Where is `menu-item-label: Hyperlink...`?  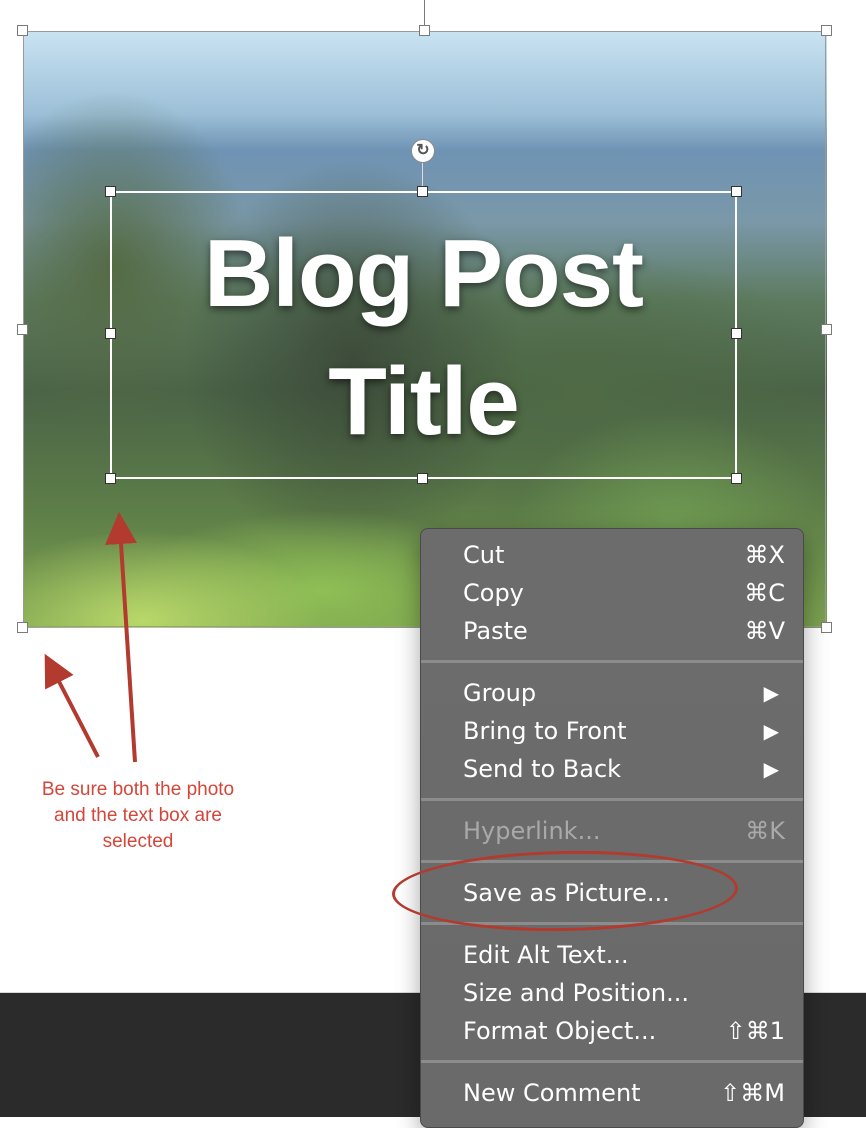 menu-item-label: Hyperlink... is located at coordinates (532, 831).